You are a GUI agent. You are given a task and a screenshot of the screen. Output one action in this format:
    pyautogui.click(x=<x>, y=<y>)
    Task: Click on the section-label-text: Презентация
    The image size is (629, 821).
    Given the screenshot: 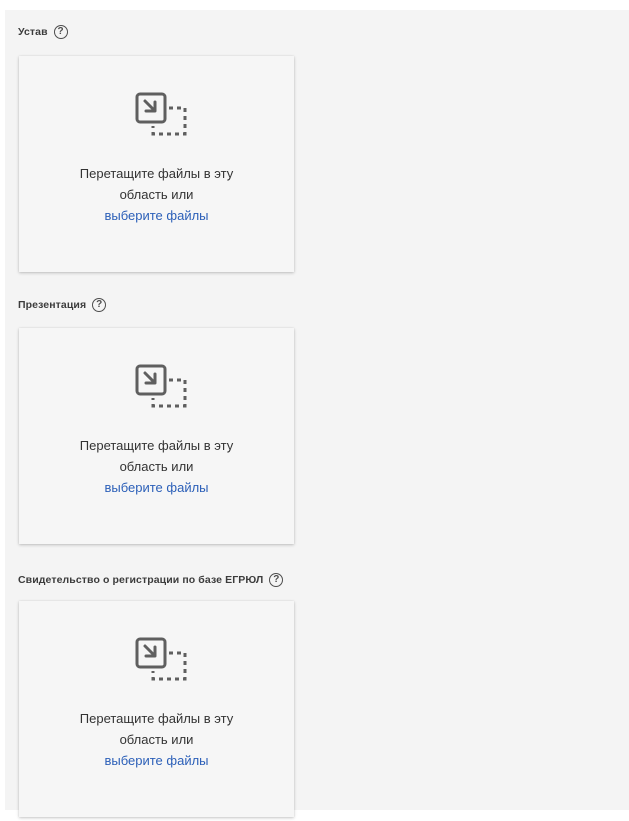 What is the action you would take?
    pyautogui.click(x=52, y=305)
    